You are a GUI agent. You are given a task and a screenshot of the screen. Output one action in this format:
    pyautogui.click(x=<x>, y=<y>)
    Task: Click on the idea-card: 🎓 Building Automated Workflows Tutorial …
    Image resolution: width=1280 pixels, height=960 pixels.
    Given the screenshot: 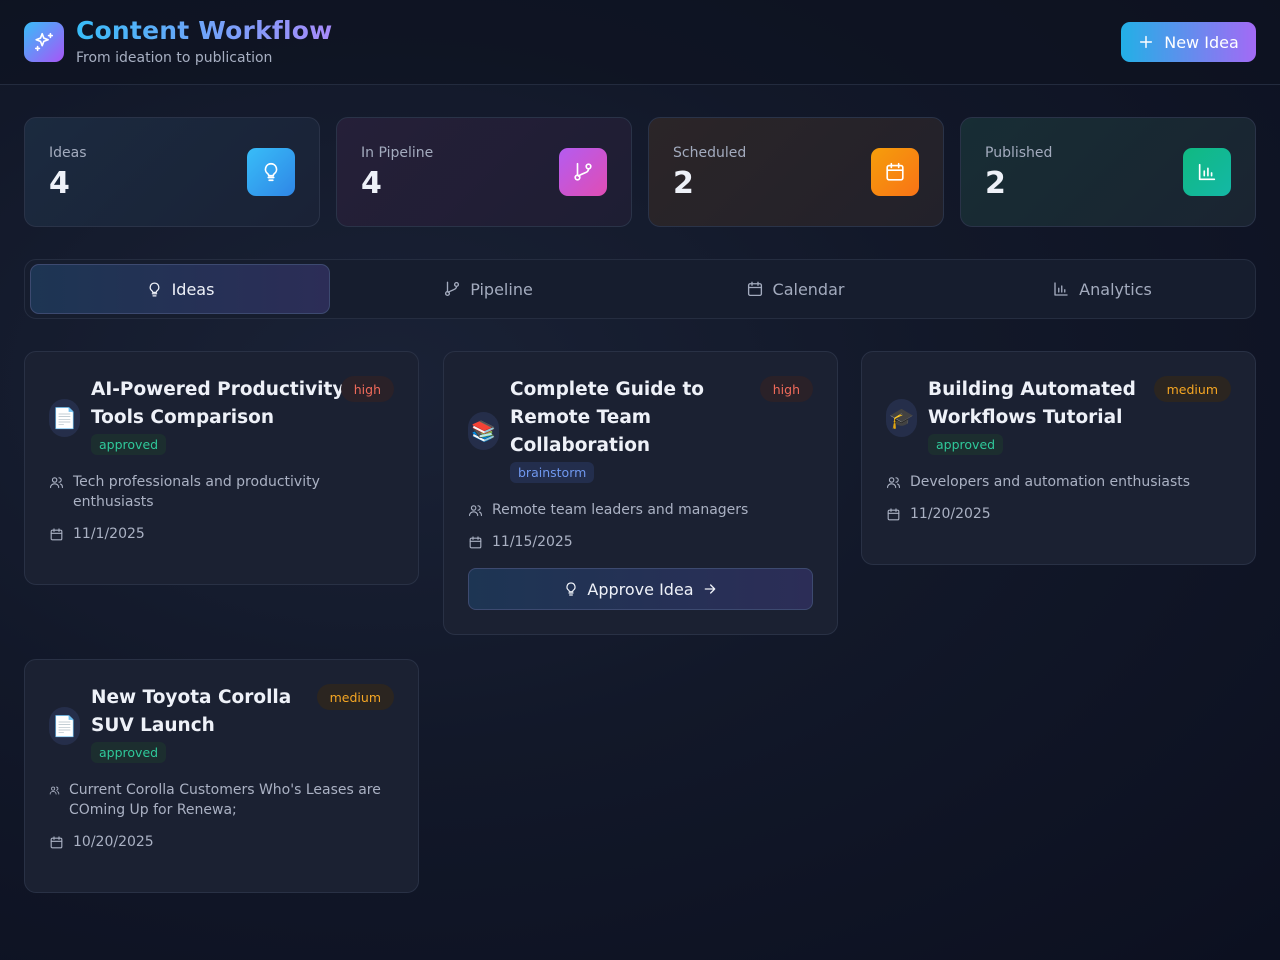 What is the action you would take?
    pyautogui.click(x=1058, y=458)
    